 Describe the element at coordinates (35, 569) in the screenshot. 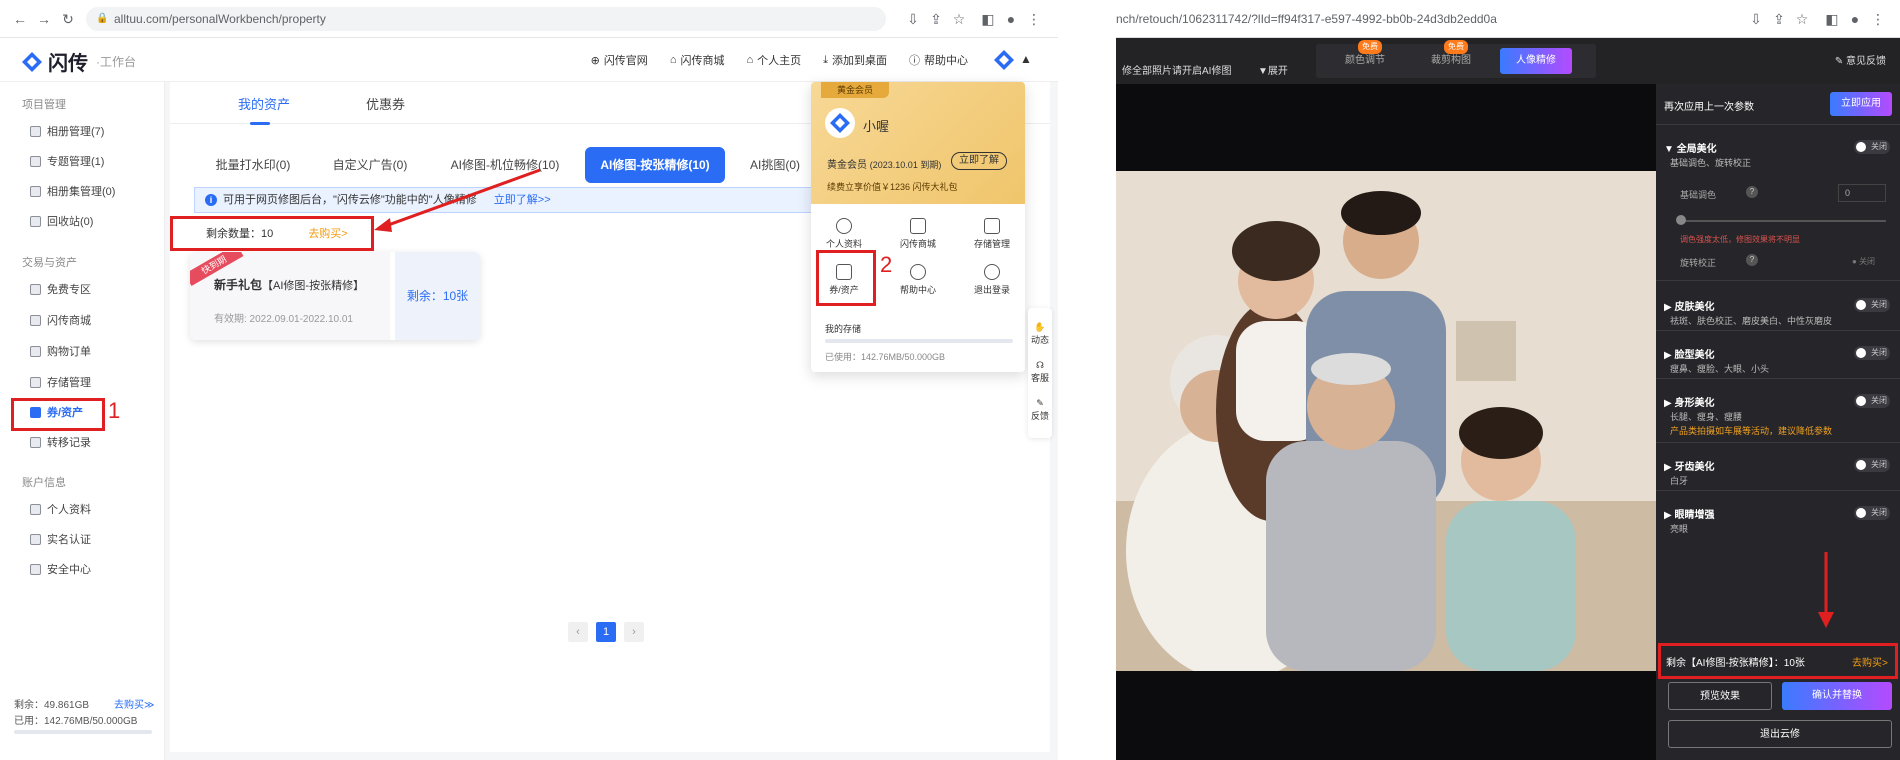

I see `shield-icon` at that location.